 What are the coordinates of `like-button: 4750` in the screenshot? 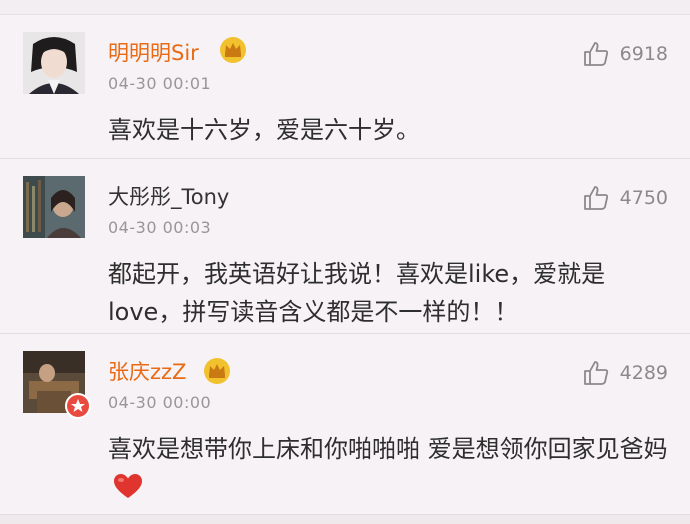 It's located at (625, 198).